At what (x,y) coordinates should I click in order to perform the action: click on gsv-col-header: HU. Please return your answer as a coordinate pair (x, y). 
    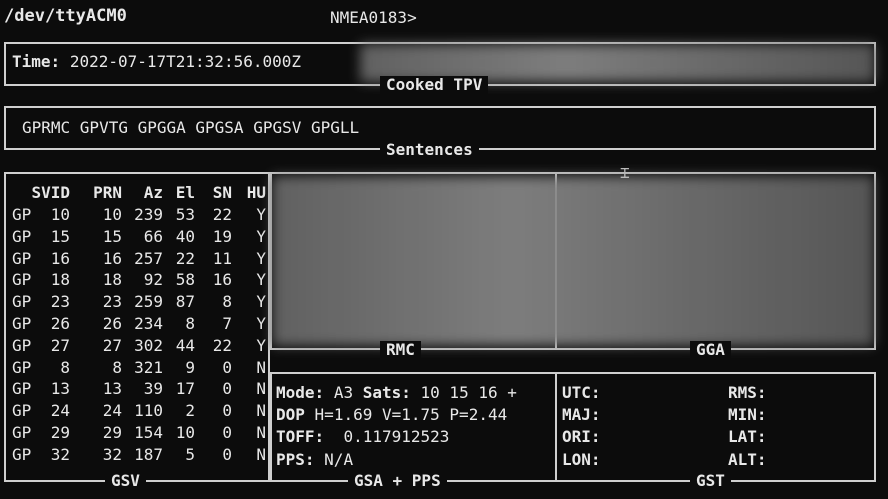
    Looking at the image, I should click on (256, 192).